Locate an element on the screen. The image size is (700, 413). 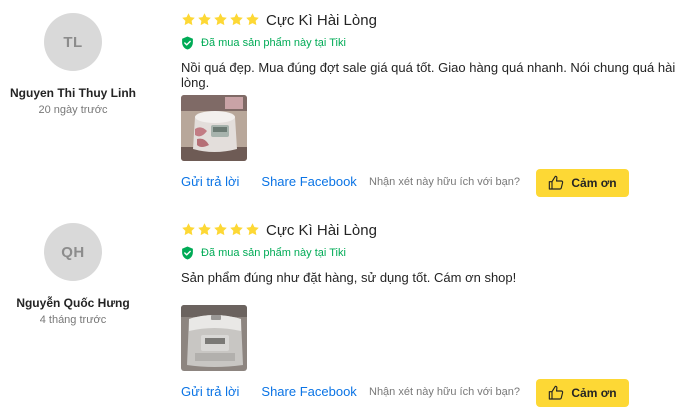
reviewer-name: Nguyễn Quốc Hưng is located at coordinates (73, 303).